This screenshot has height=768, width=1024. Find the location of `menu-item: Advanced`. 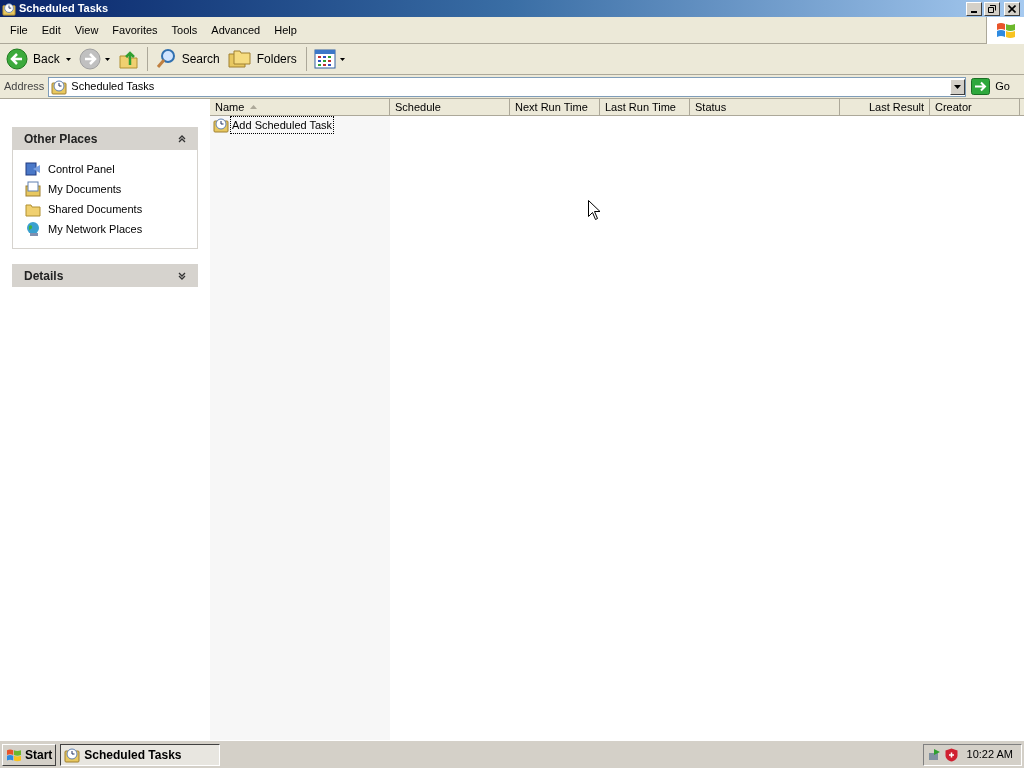

menu-item: Advanced is located at coordinates (236, 30).